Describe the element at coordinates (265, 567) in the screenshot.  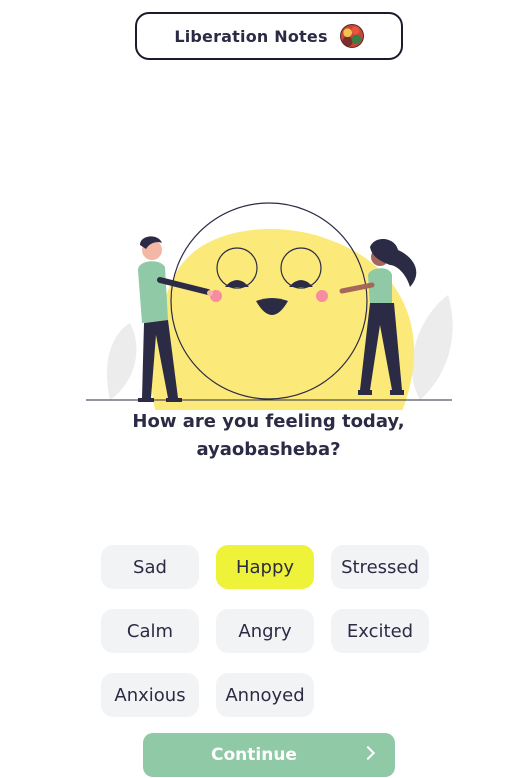
I see `mood-chip-happy: Happy` at that location.